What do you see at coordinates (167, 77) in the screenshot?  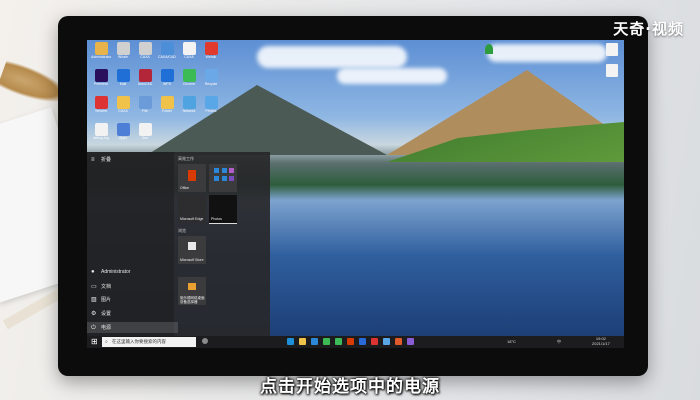 I see `desktop-icon: WPS` at bounding box center [167, 77].